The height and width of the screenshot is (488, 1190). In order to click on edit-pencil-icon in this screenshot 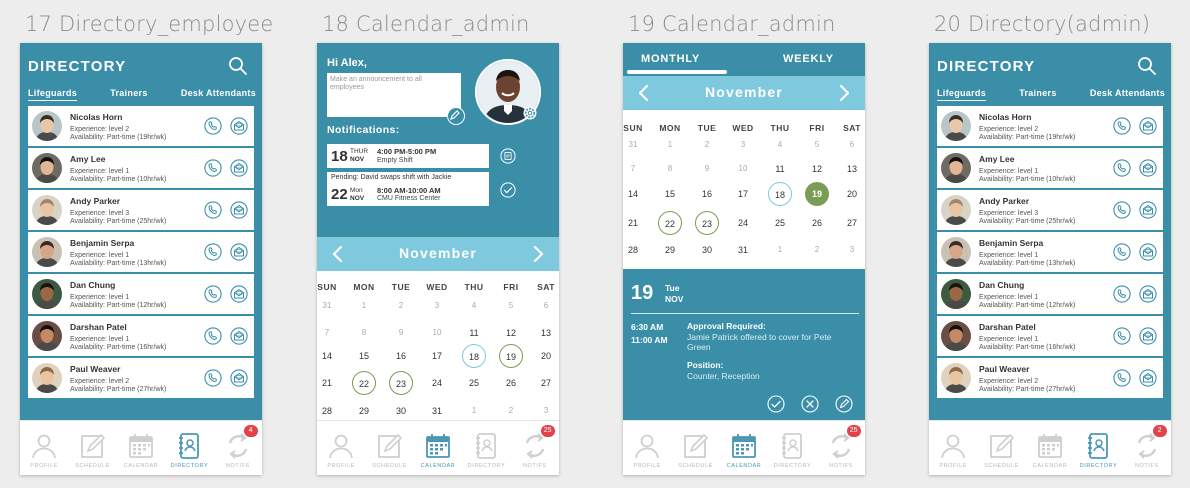, I will do `click(844, 404)`.